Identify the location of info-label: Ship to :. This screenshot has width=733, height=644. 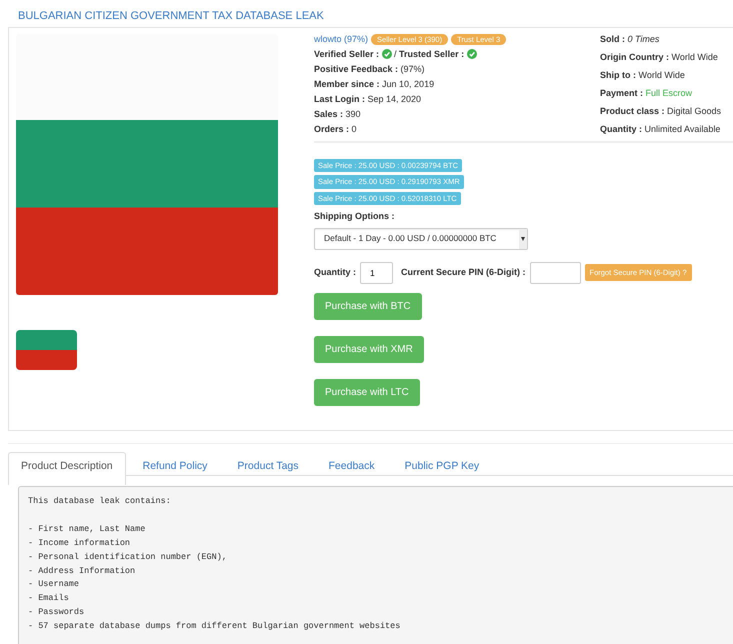
(618, 75).